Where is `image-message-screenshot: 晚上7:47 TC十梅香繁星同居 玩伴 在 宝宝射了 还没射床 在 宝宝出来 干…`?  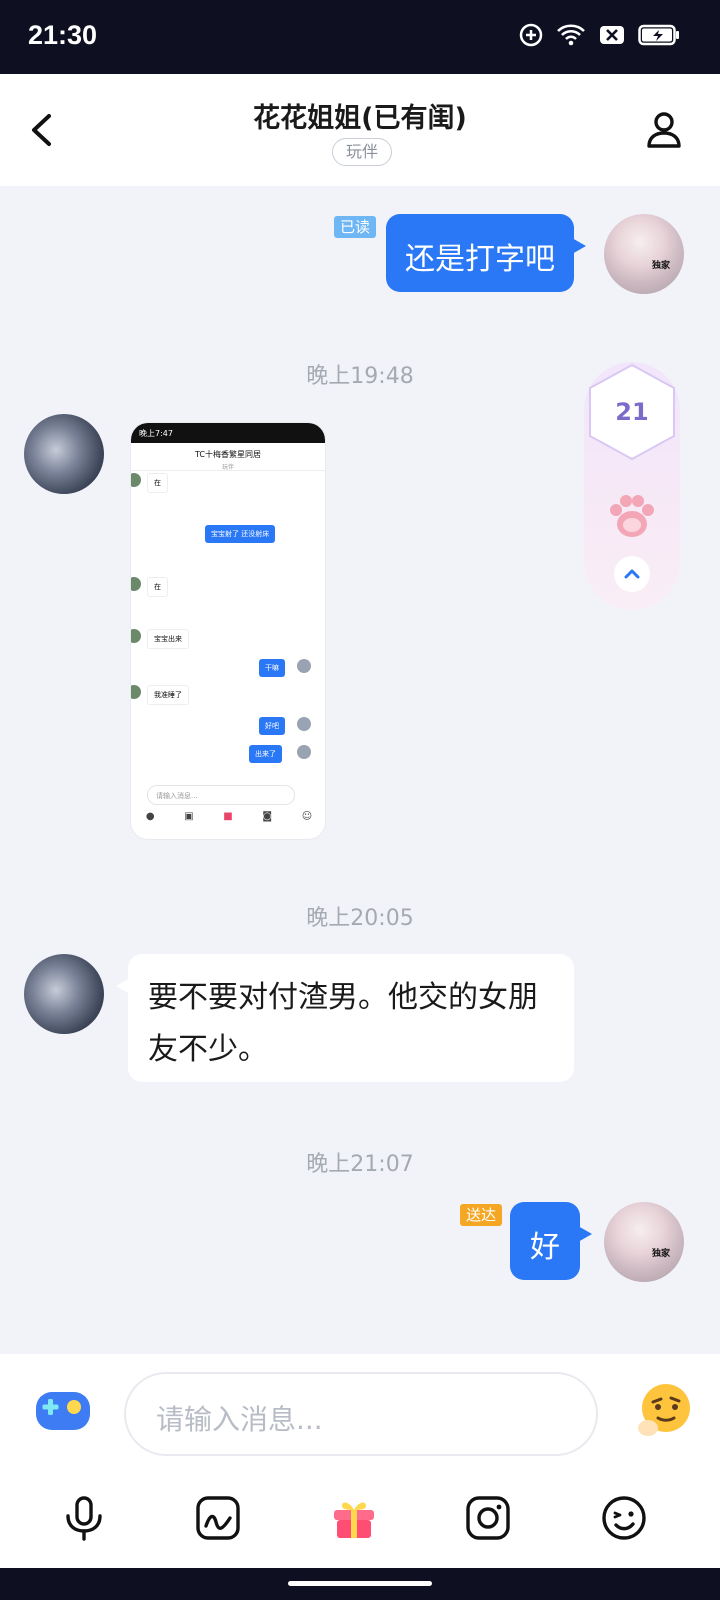 image-message-screenshot: 晚上7:47 TC十梅香繁星同居 玩伴 在 宝宝射了 还没射床 在 宝宝出来 干… is located at coordinates (228, 631).